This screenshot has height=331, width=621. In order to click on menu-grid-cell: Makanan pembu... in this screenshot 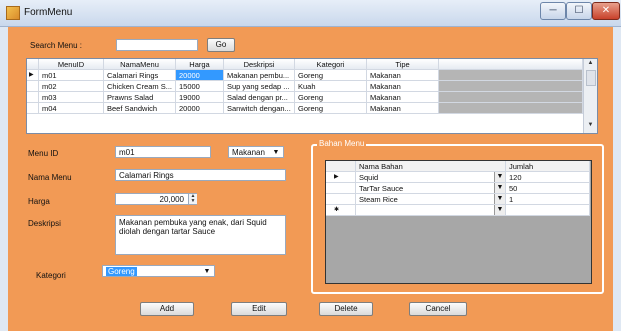, I will do `click(259, 75)`.